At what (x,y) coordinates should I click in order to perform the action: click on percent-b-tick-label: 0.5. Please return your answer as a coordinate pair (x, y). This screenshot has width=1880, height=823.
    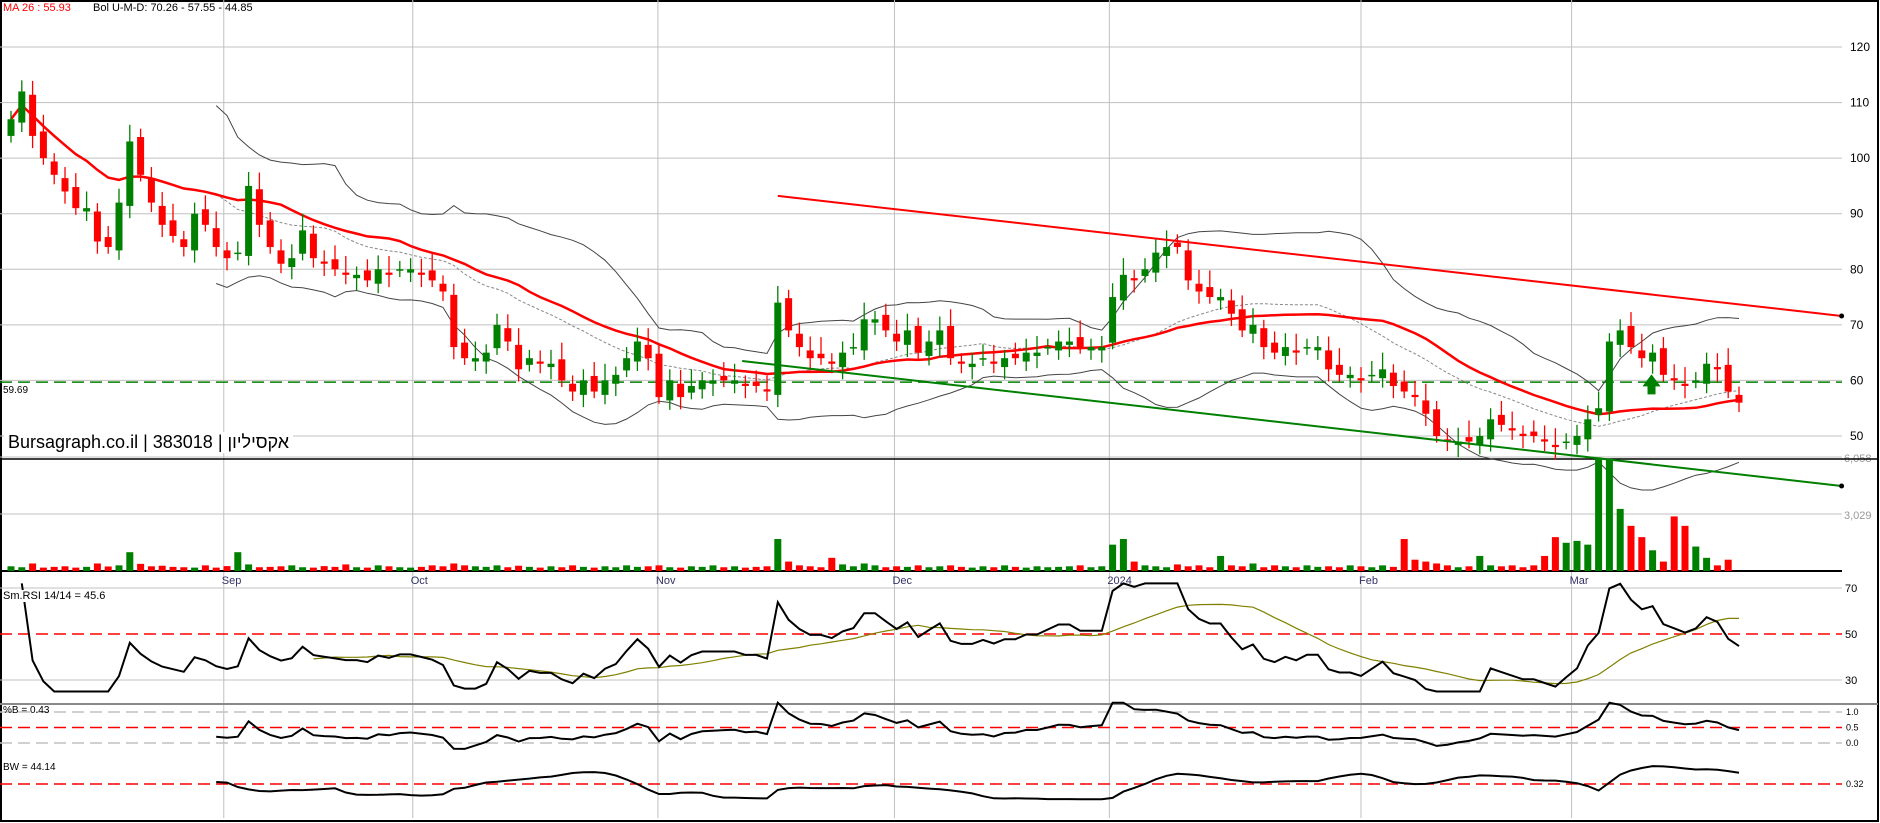
    Looking at the image, I should click on (1852, 728).